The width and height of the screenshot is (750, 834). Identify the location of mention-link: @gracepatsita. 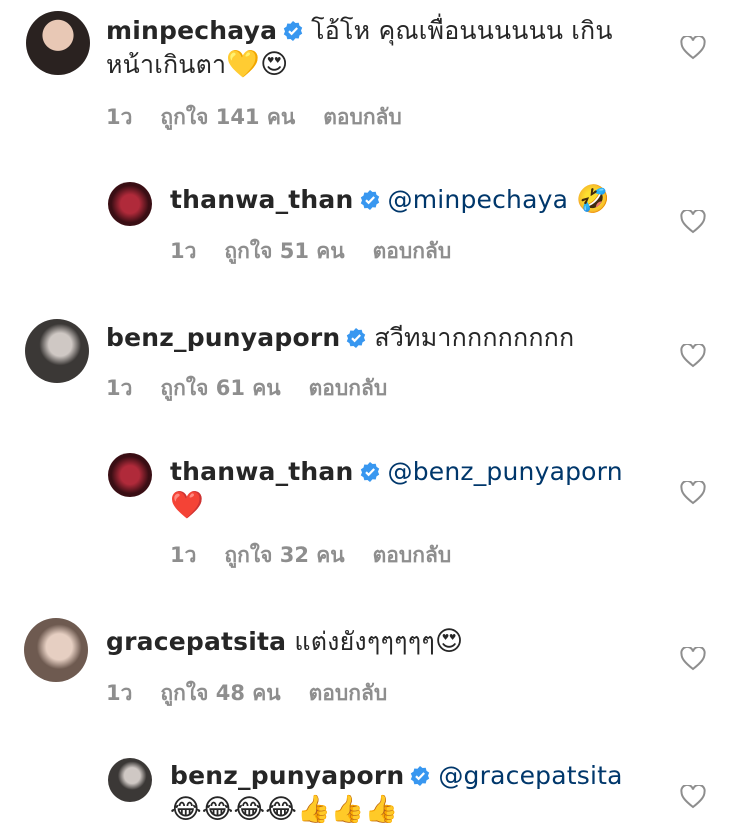
(530, 775).